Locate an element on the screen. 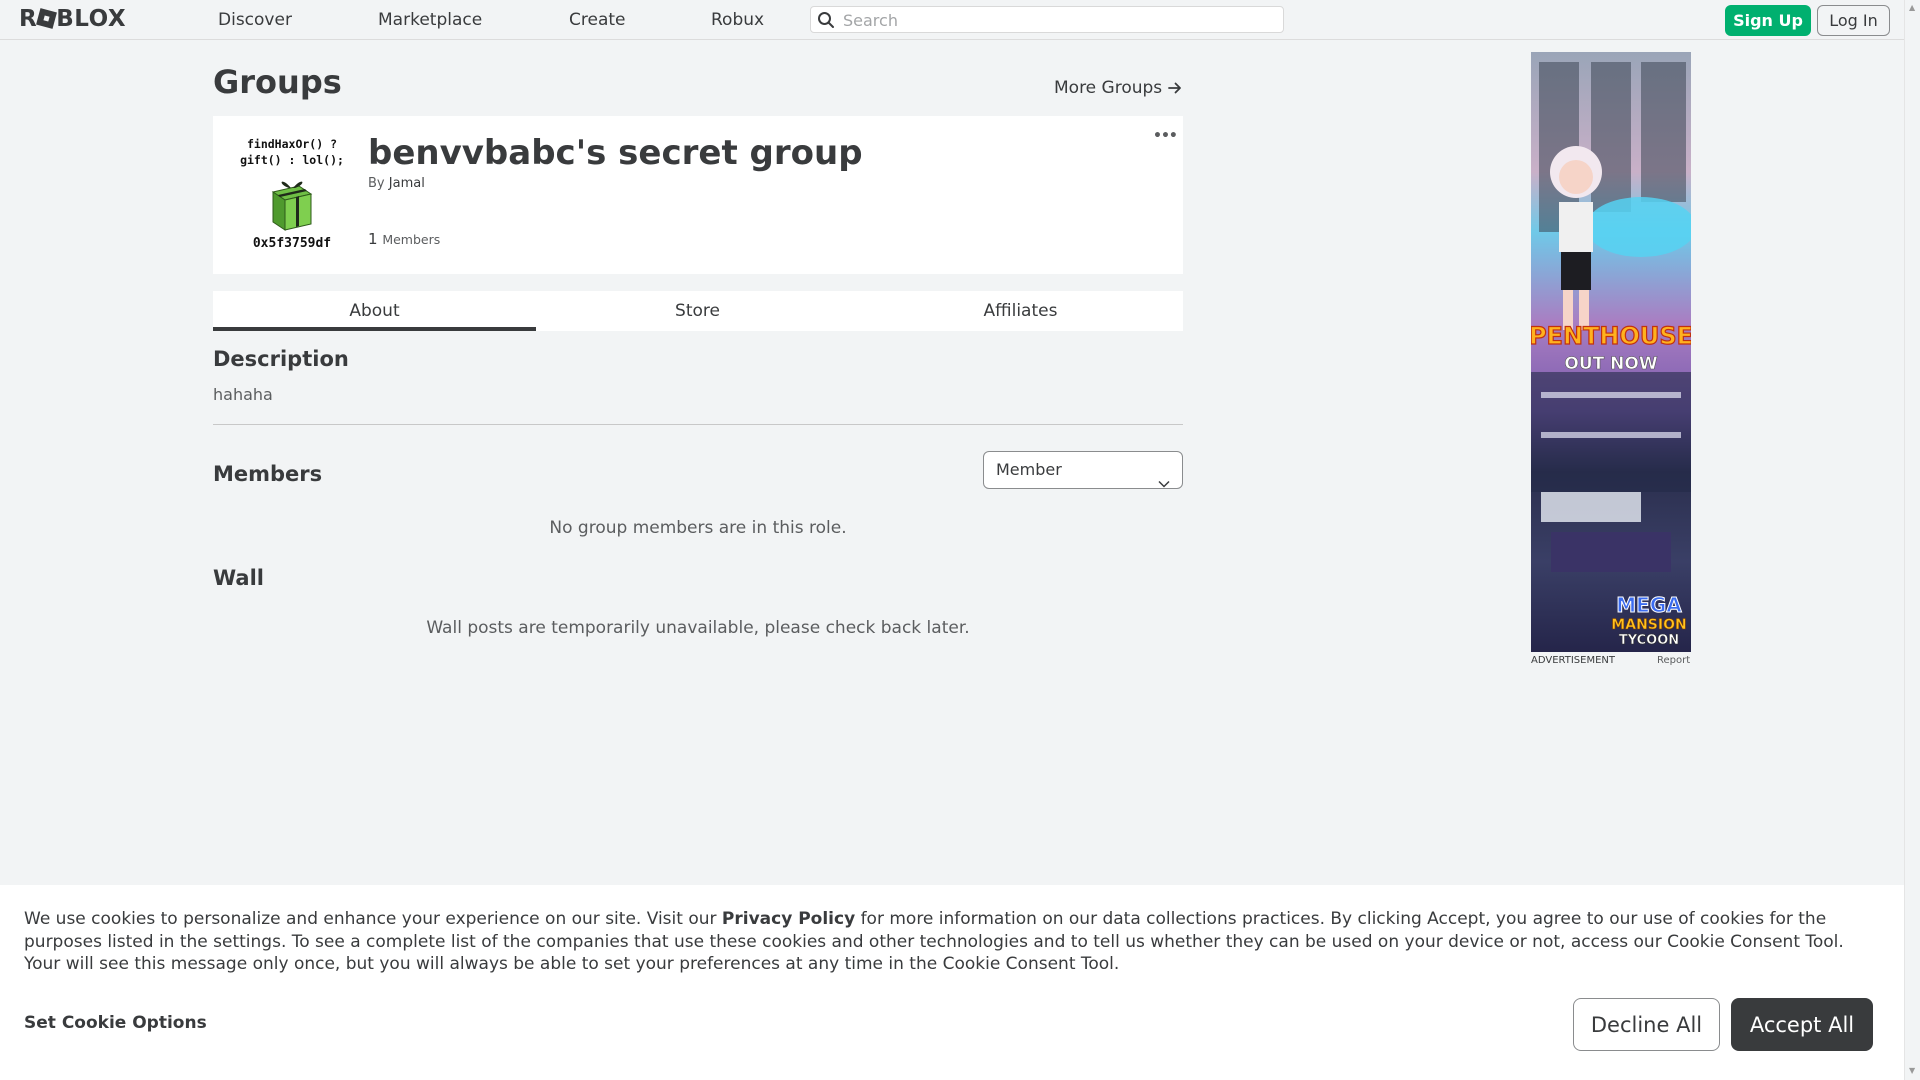 This screenshot has height=1080, width=1920. group-owner-line: By Jamal is located at coordinates (396, 183).